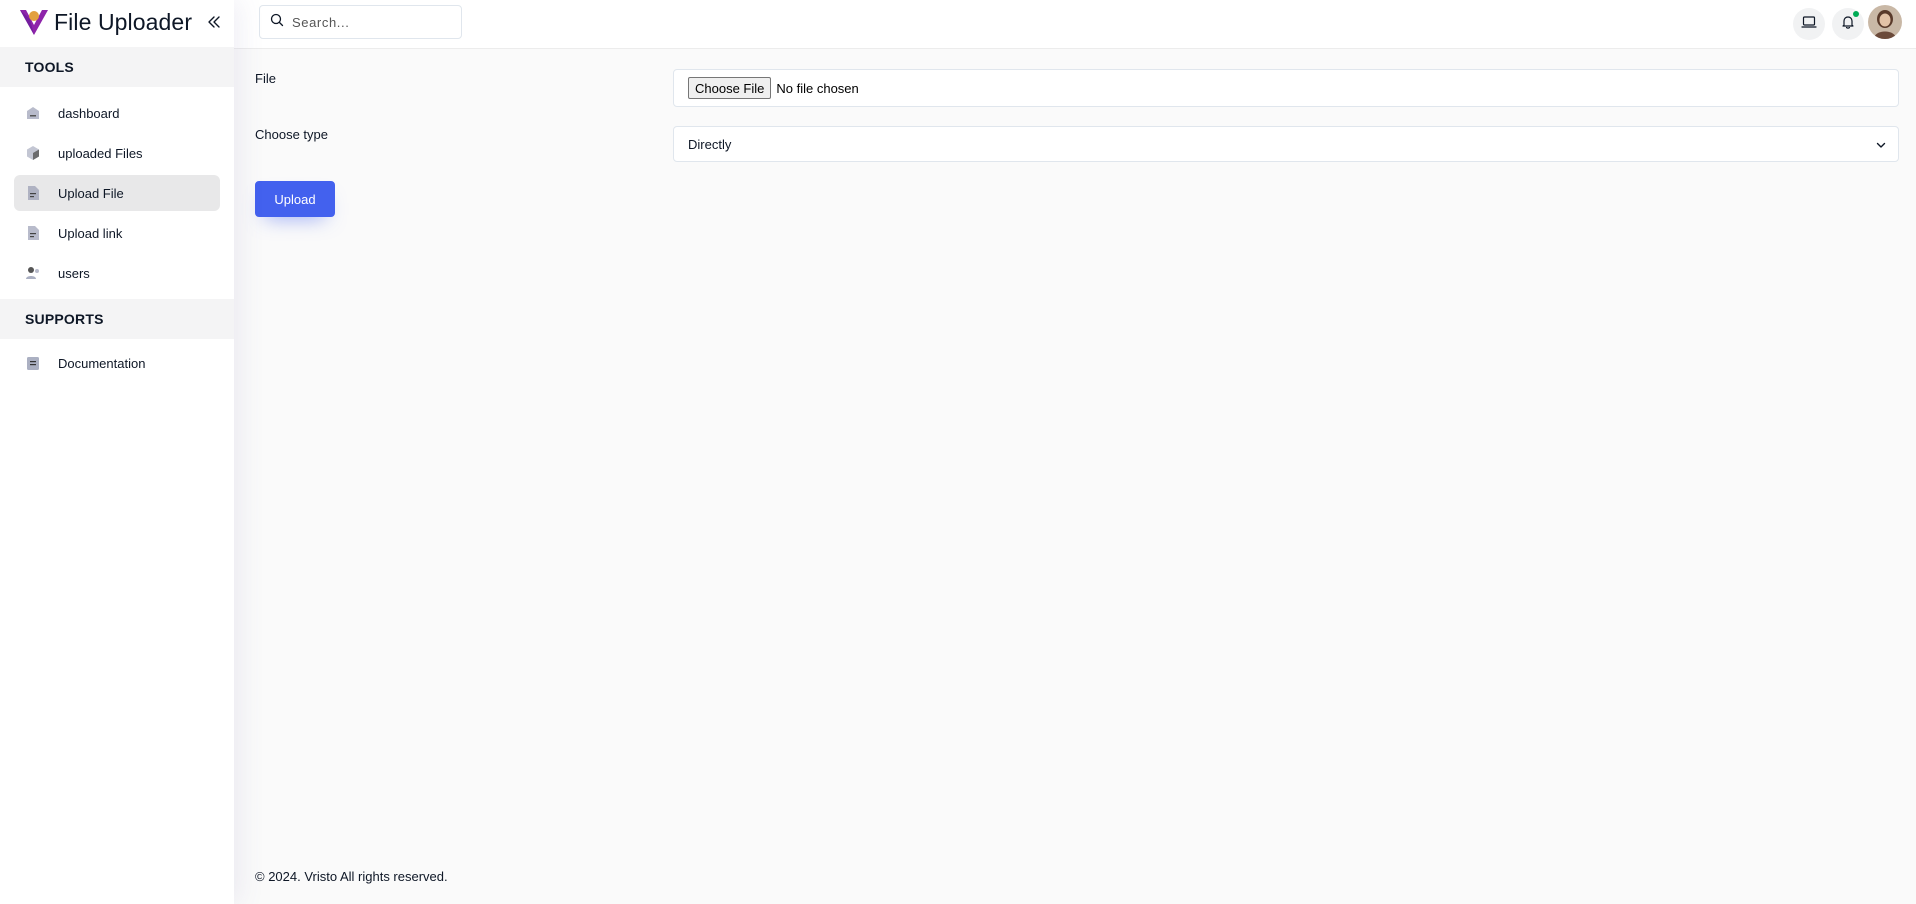 Image resolution: width=1916 pixels, height=904 pixels. I want to click on users-icon, so click(33, 273).